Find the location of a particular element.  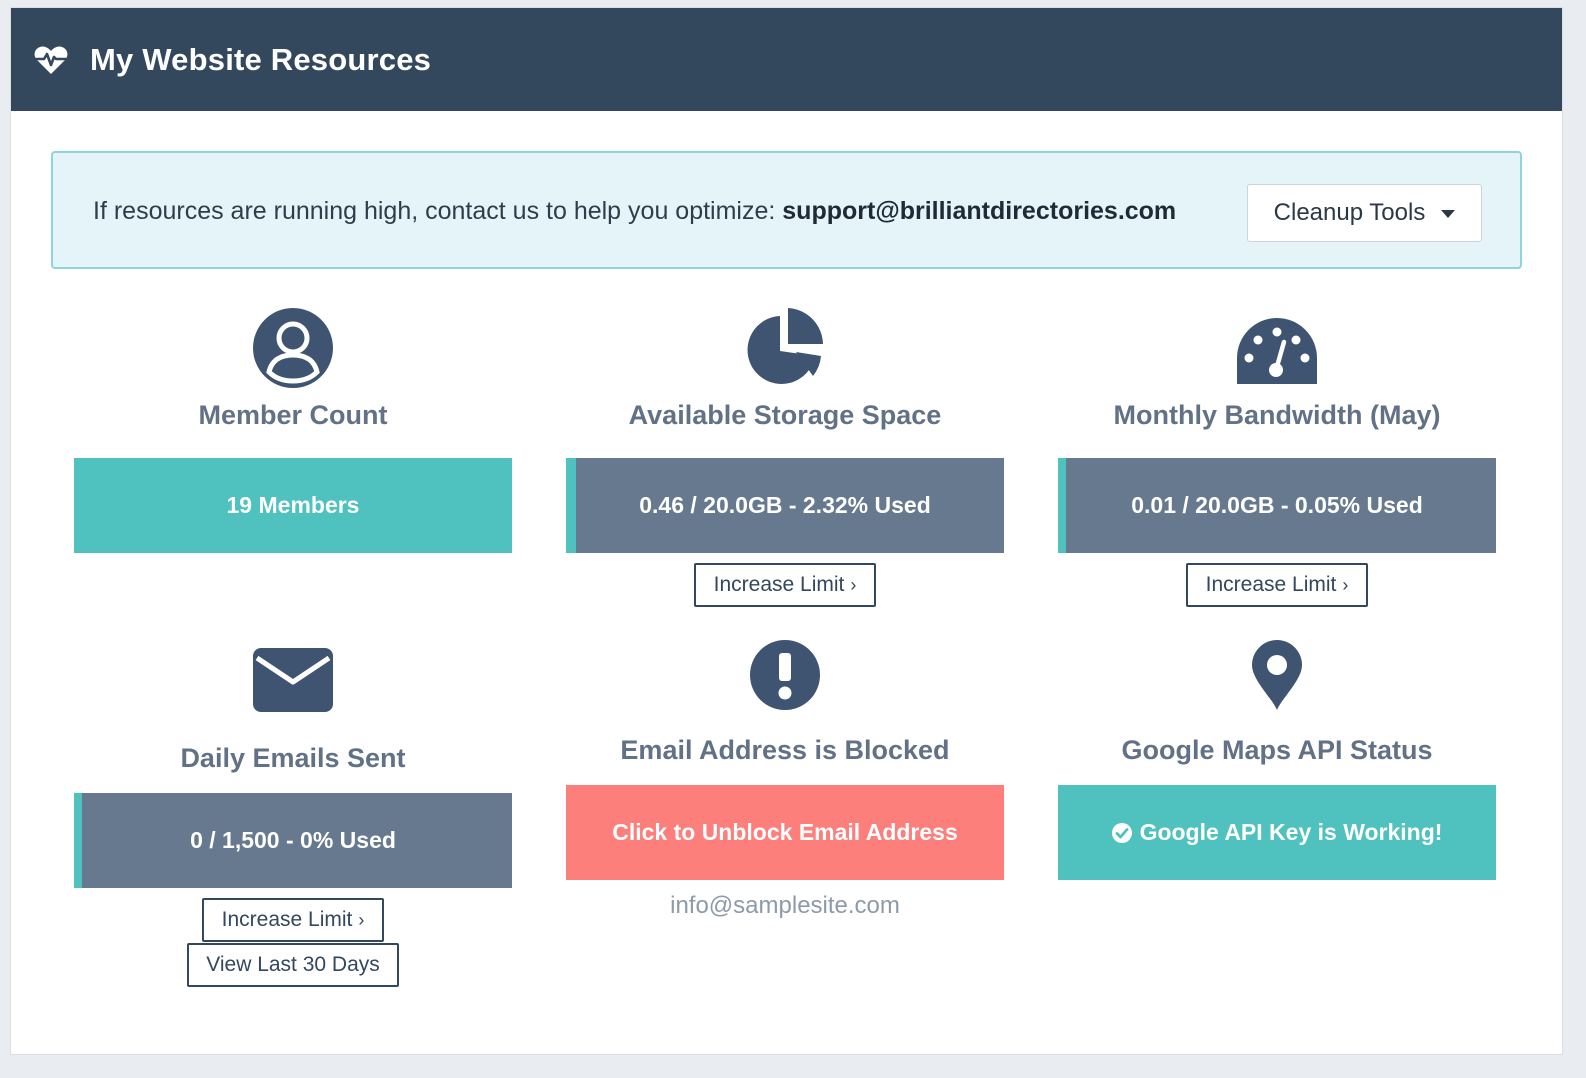

bandwidth-usage-fill is located at coordinates (1062, 505).